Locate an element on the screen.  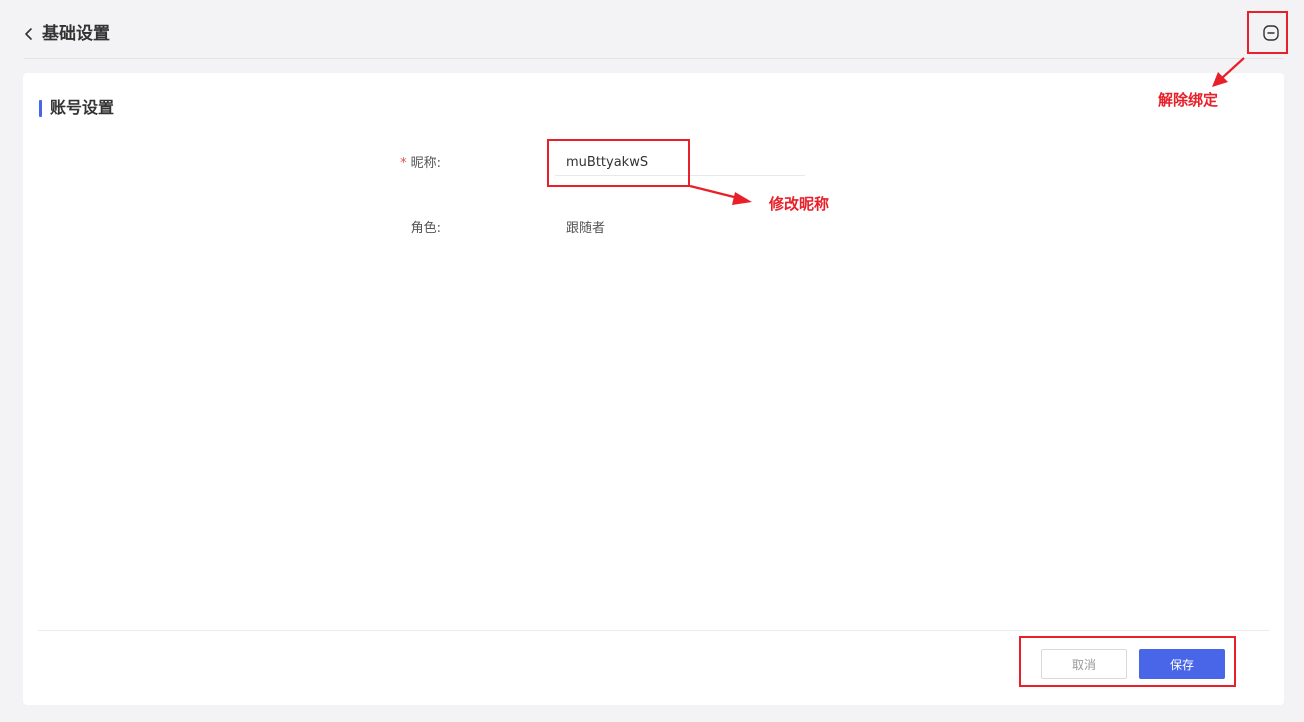
required-mark: * is located at coordinates (403, 163).